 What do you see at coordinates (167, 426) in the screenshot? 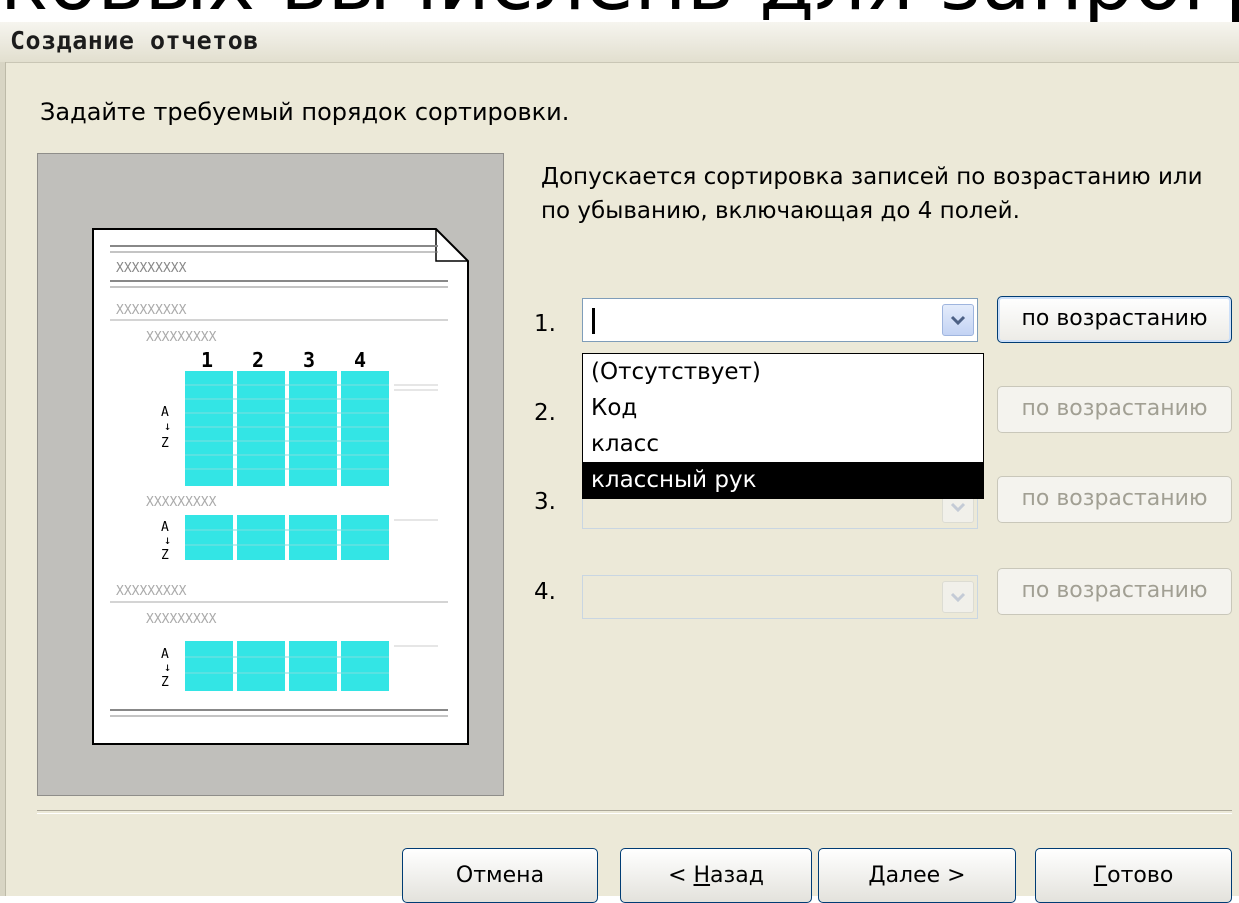
I see `sort-arrow-1: ↓` at bounding box center [167, 426].